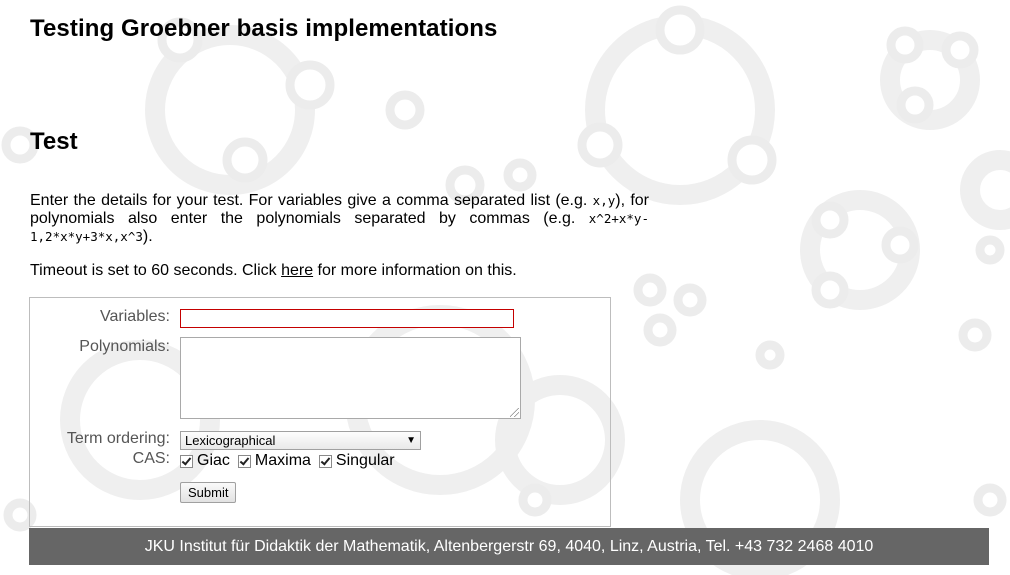 The width and height of the screenshot is (1010, 575). Describe the element at coordinates (213, 460) in the screenshot. I see `cas-option-label: Giac` at that location.